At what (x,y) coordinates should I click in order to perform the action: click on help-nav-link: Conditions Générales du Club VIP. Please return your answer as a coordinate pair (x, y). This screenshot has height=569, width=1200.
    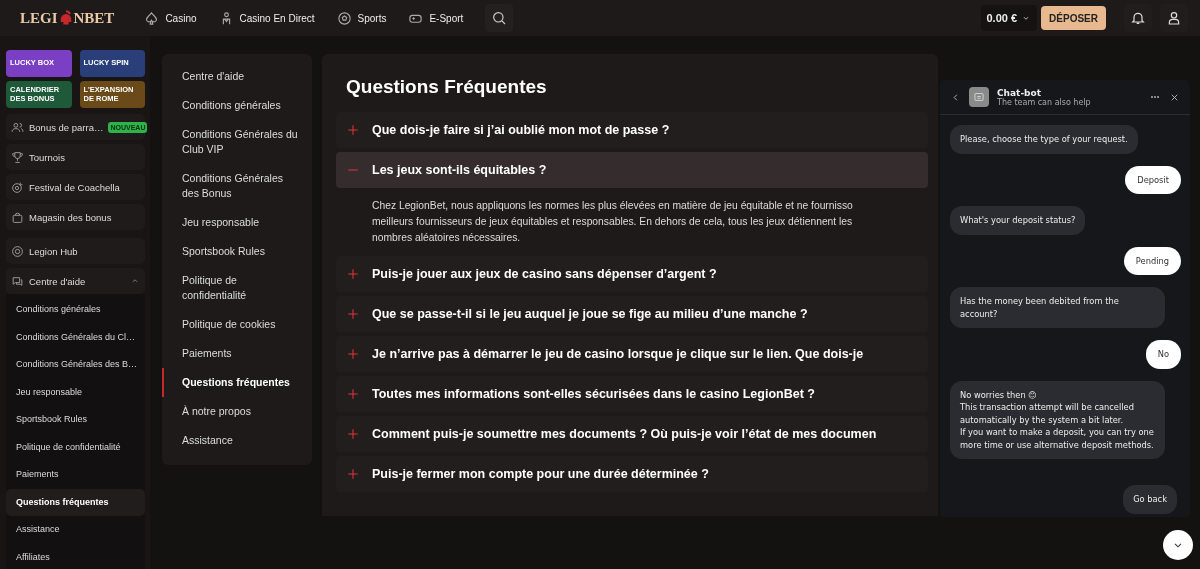
    Looking at the image, I should click on (237, 142).